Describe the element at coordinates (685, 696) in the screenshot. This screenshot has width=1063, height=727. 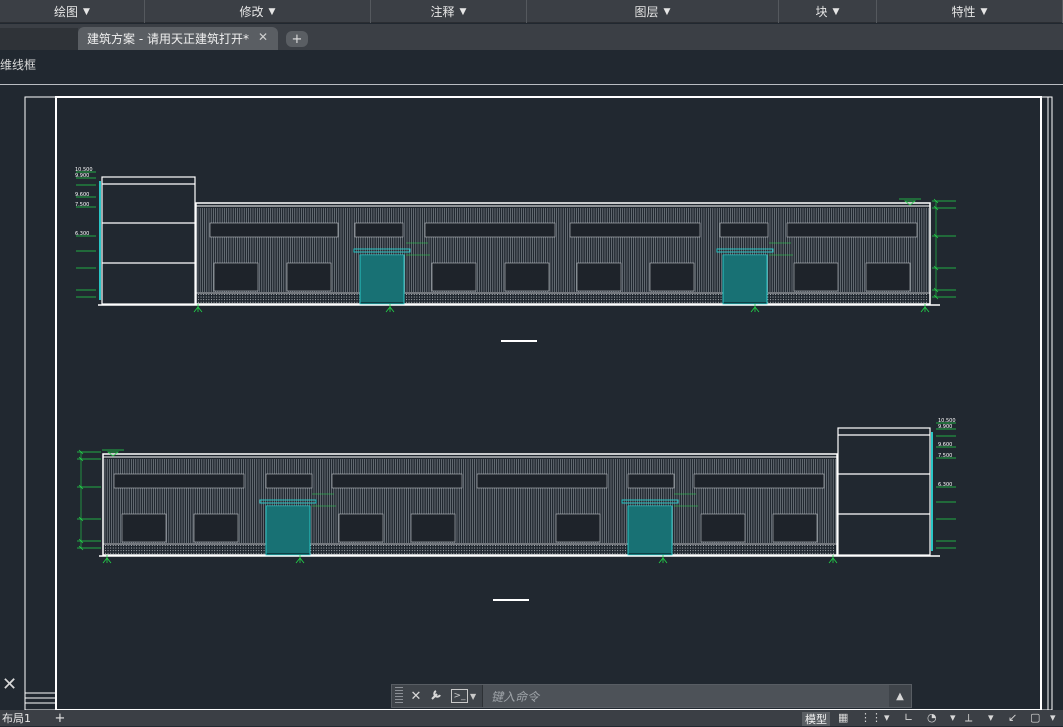
I see `command-input: 键入命令` at that location.